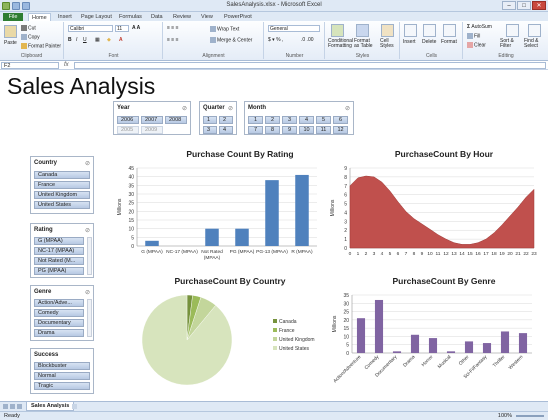  What do you see at coordinates (12, 406) in the screenshot?
I see `prev-sheet-icon` at bounding box center [12, 406].